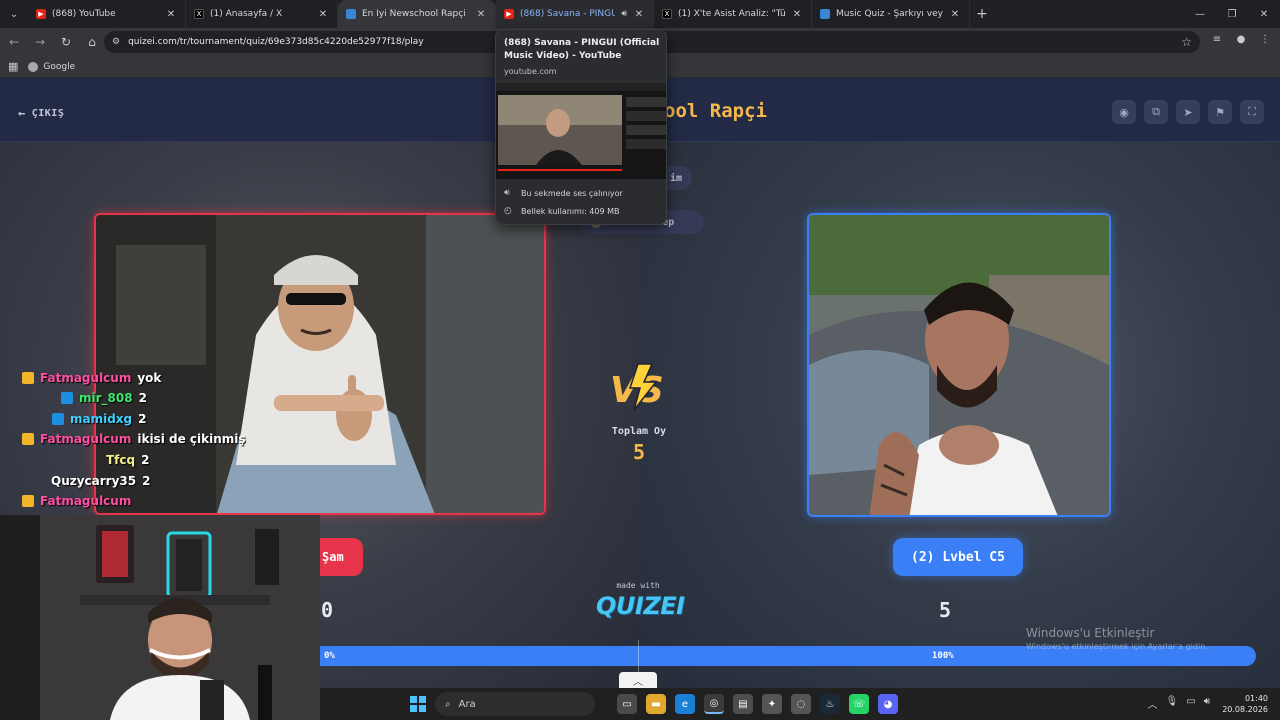  I want to click on rapper-right-illustration, so click(959, 365).